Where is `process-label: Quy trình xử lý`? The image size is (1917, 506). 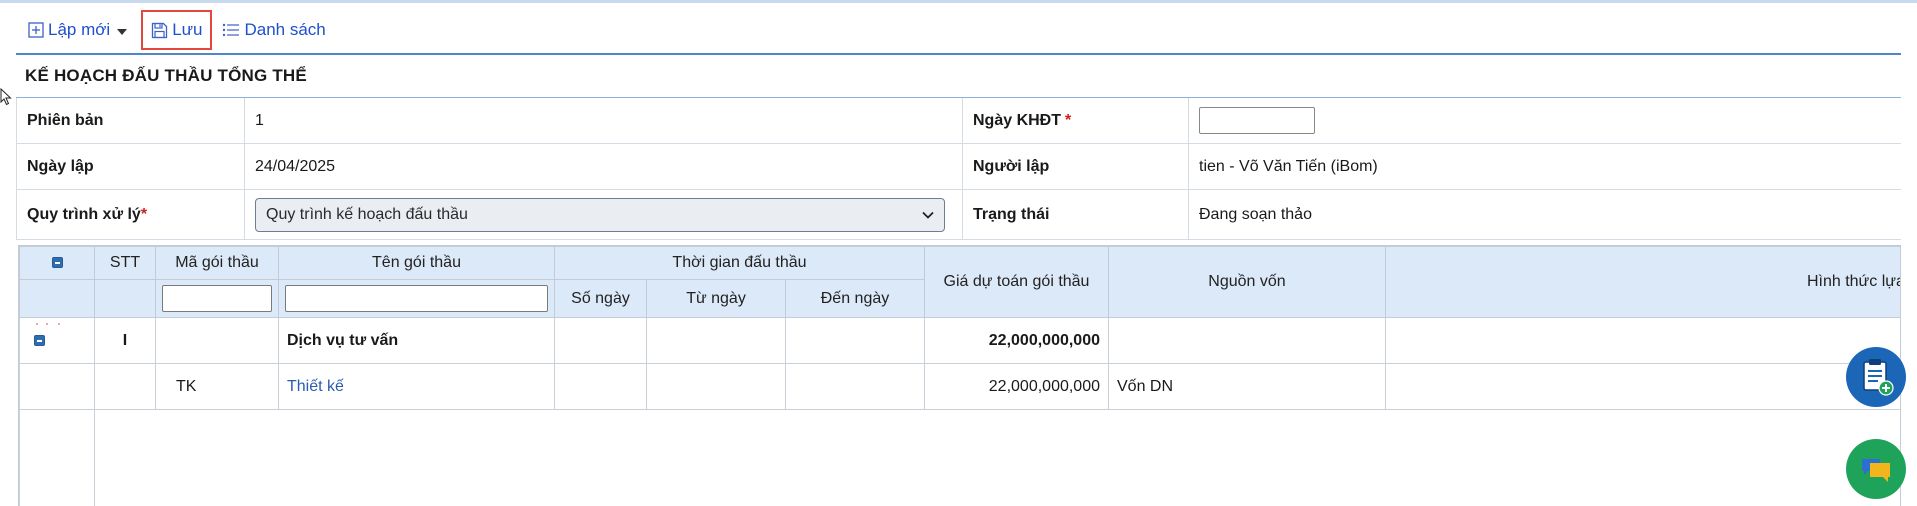 process-label: Quy trình xử lý is located at coordinates (84, 214).